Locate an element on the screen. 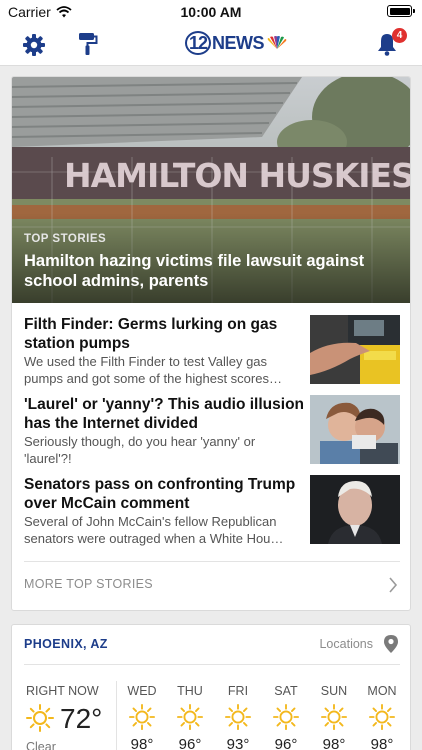 This screenshot has height=750, width=422. nav-bar: 12 NEWS 4 is located at coordinates (211, 45).